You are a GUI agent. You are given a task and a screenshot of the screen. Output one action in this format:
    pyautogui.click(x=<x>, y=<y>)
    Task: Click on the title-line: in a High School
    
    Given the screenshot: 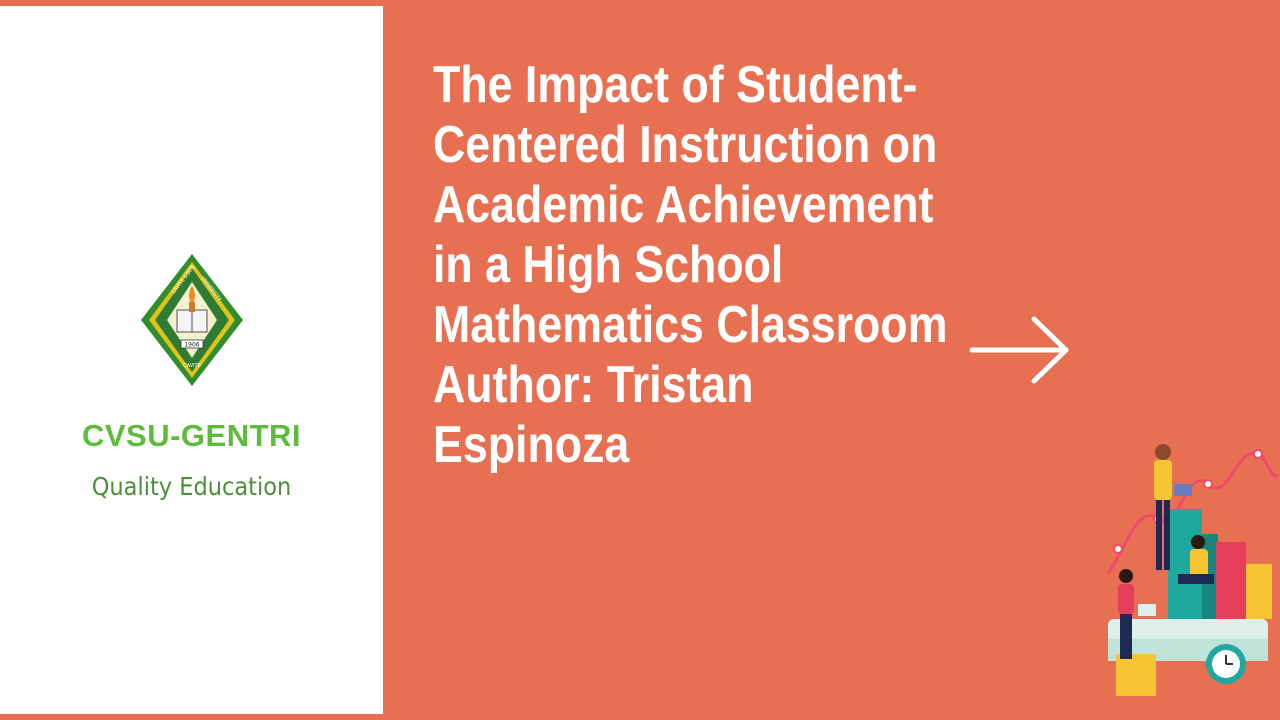 What is the action you would take?
    pyautogui.click(x=608, y=265)
    